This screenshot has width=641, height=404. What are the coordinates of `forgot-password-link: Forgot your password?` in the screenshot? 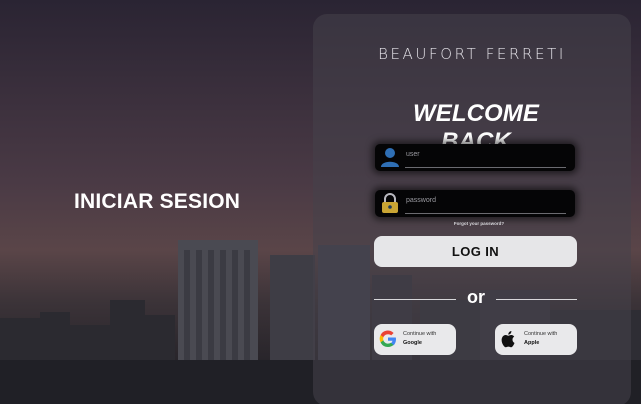 It's located at (479, 223).